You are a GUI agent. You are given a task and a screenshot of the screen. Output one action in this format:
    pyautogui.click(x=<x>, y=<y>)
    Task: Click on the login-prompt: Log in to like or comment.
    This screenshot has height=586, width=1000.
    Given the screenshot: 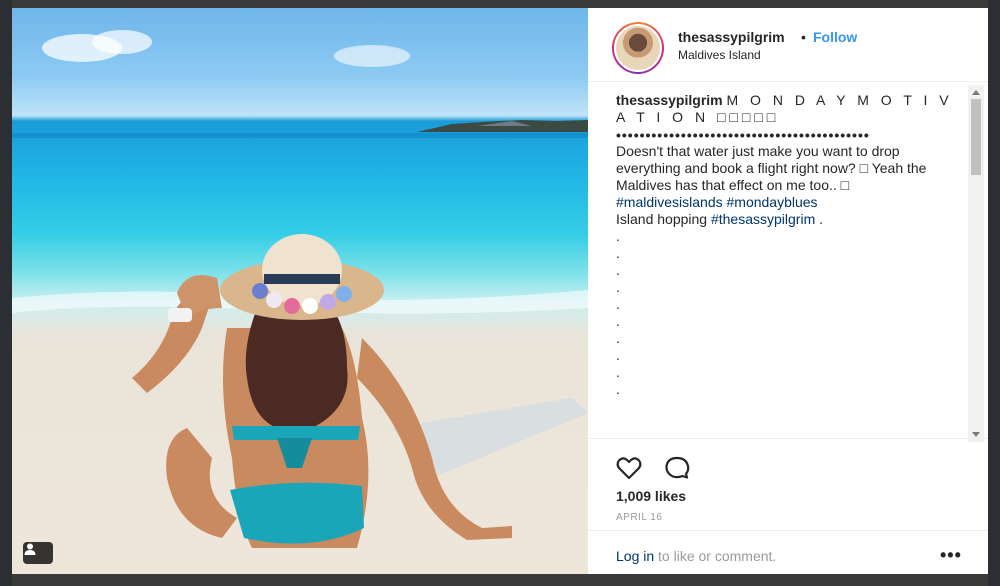 What is the action you would take?
    pyautogui.click(x=696, y=556)
    